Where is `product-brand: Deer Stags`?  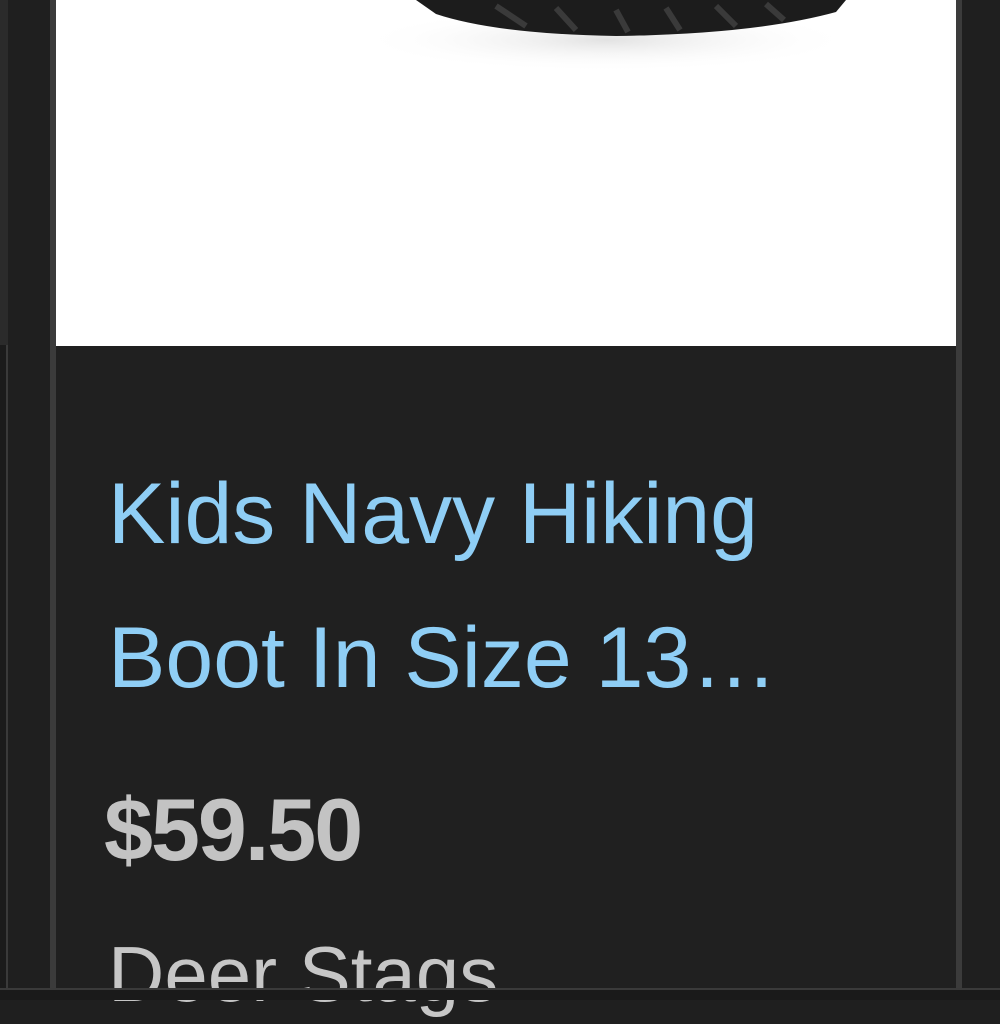
product-brand: Deer Stags is located at coordinates (303, 974).